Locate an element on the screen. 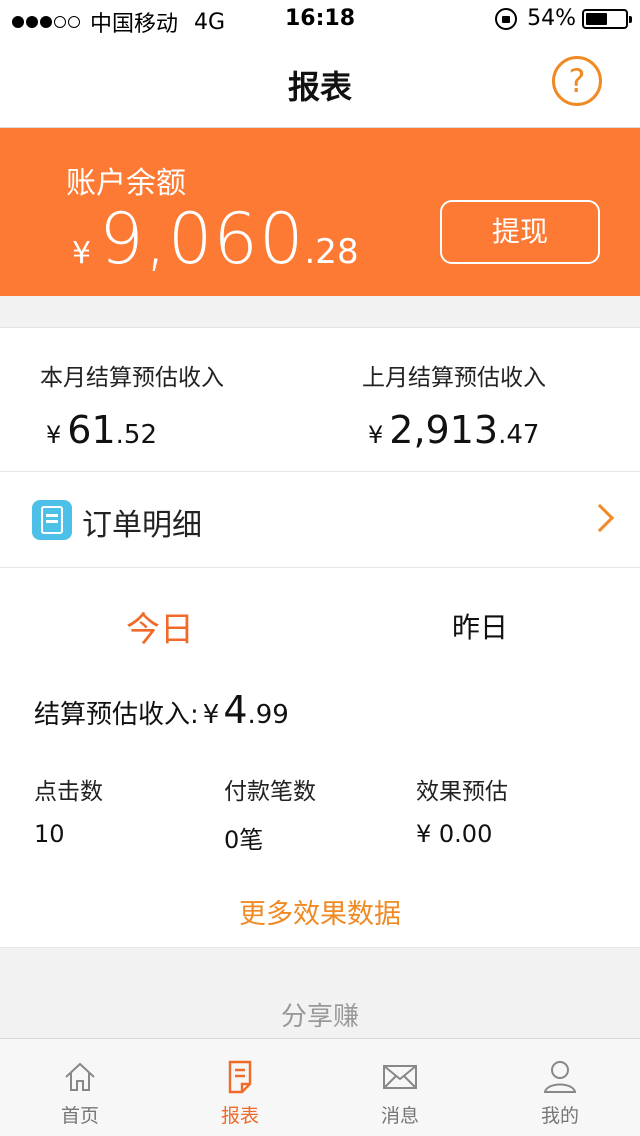 This screenshot has width=640, height=1136. previous-month-title: 上月结算预估收入 is located at coordinates (454, 378).